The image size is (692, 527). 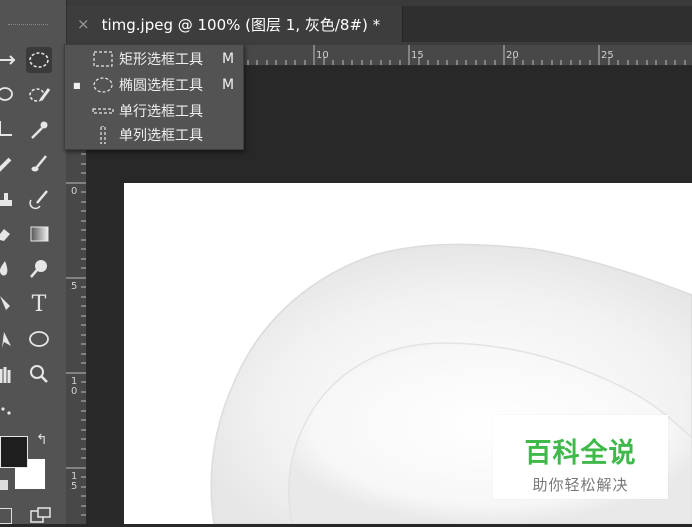 I want to click on quick-selection-tool-icon, so click(x=39, y=95).